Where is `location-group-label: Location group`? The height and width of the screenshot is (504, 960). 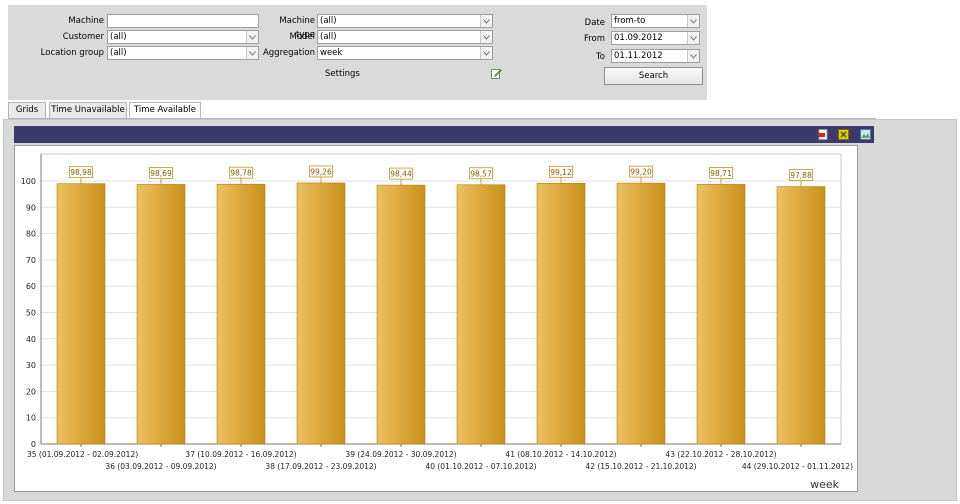
location-group-label: Location group is located at coordinates (72, 53).